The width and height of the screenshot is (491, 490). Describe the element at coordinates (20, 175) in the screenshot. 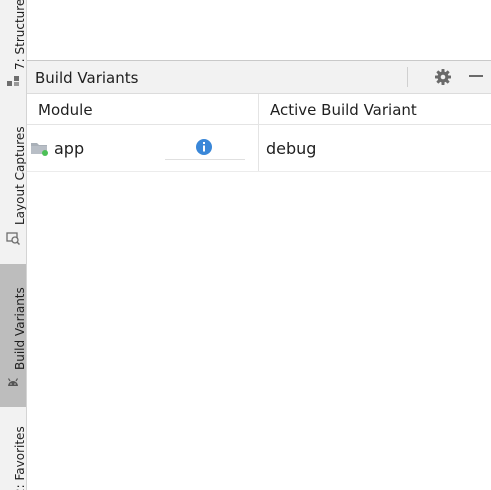

I see `tab-layout-captures-label: Layout Captures` at that location.